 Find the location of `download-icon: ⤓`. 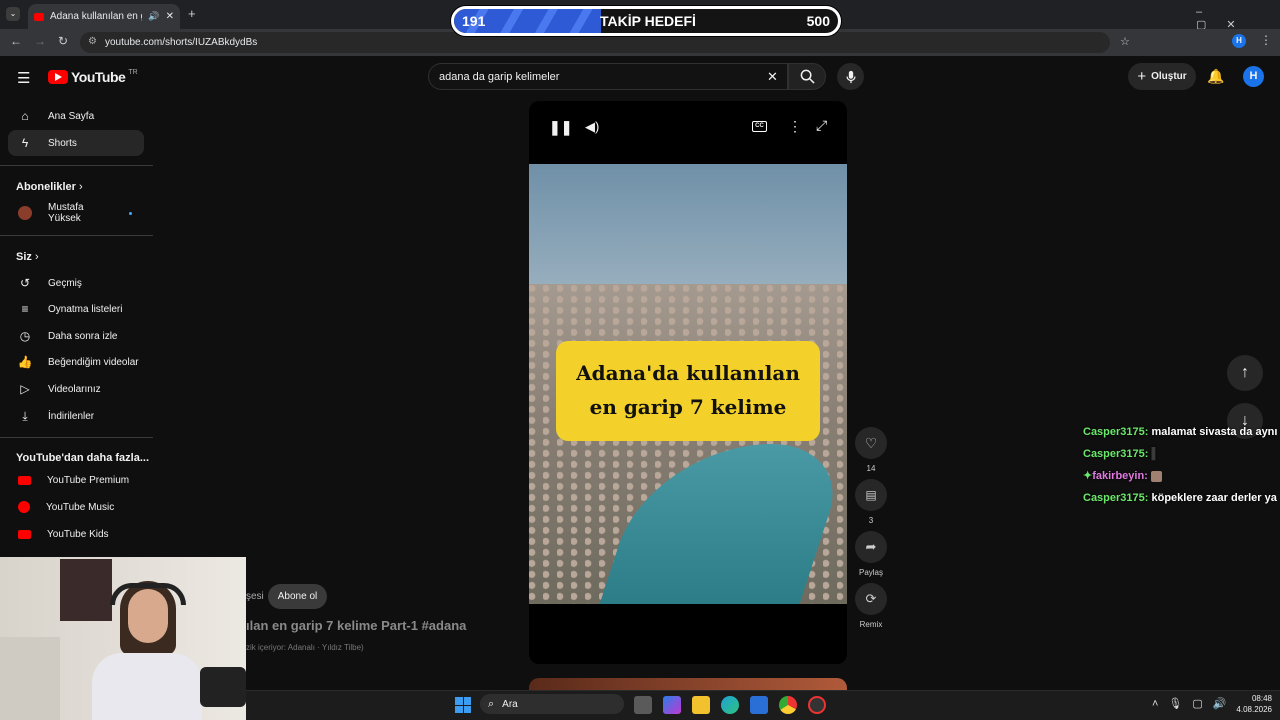

download-icon: ⤓ is located at coordinates (25, 415).